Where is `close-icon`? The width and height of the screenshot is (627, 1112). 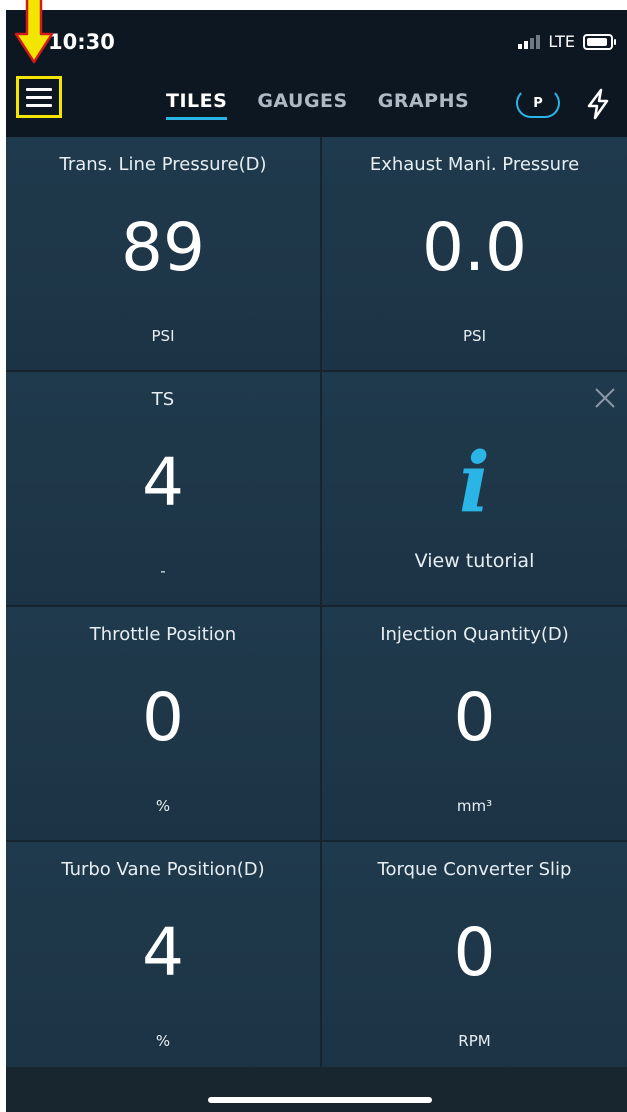
close-icon is located at coordinates (605, 398).